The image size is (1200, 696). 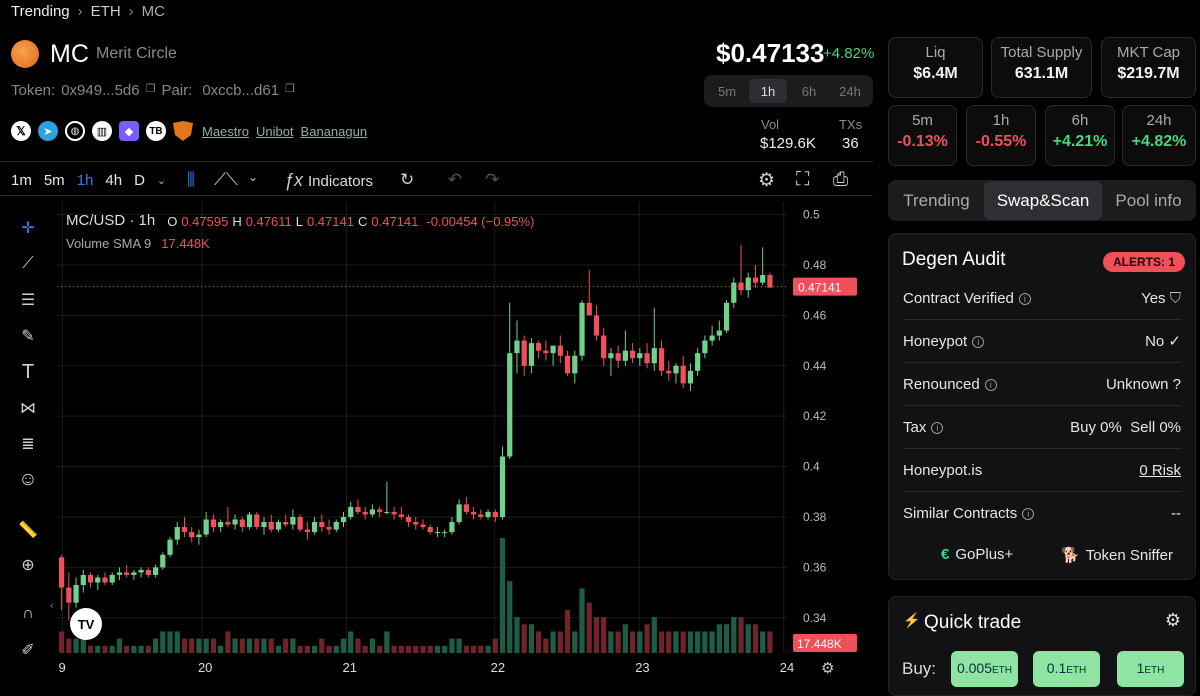 What do you see at coordinates (183, 131) in the screenshot?
I see `metamask-icon` at bounding box center [183, 131].